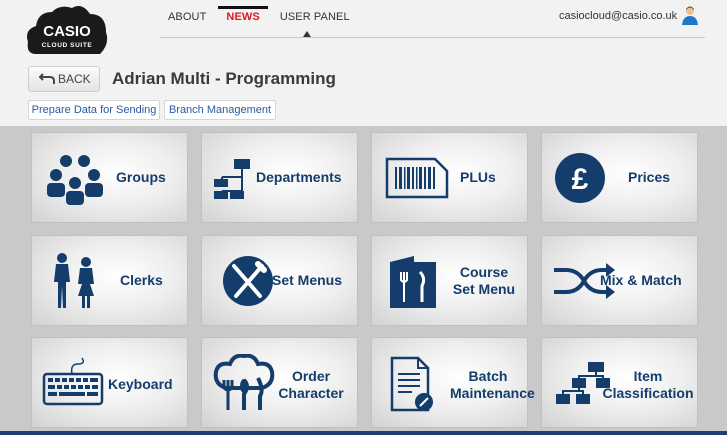  Describe the element at coordinates (109, 280) in the screenshot. I see `tile-clerks: Clerks` at that location.